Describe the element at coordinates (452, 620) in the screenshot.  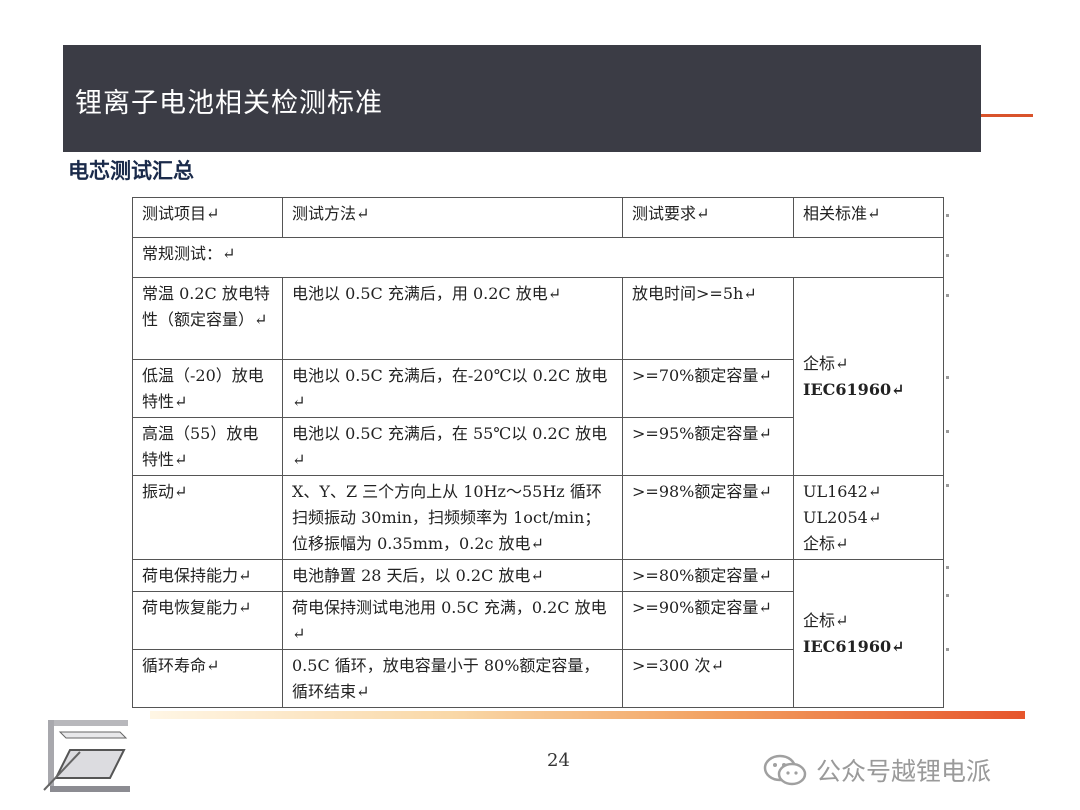
I see `test-method: 荷电保持测试电池用 0.5C 充满，0.2C 放电↵` at that location.